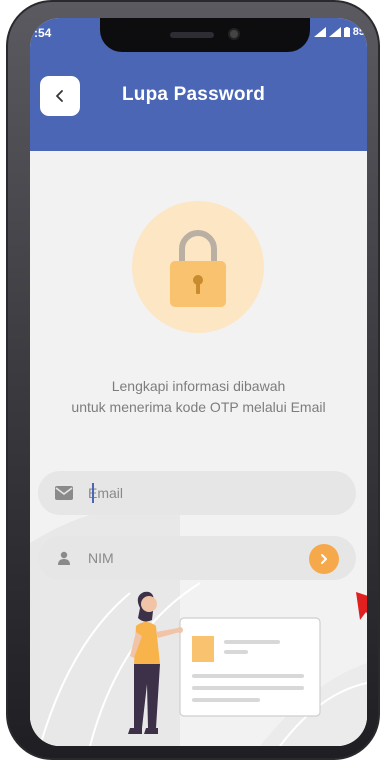 This screenshot has height=762, width=383. Describe the element at coordinates (361, 606) in the screenshot. I see `pointer-arrow-icon` at that location.